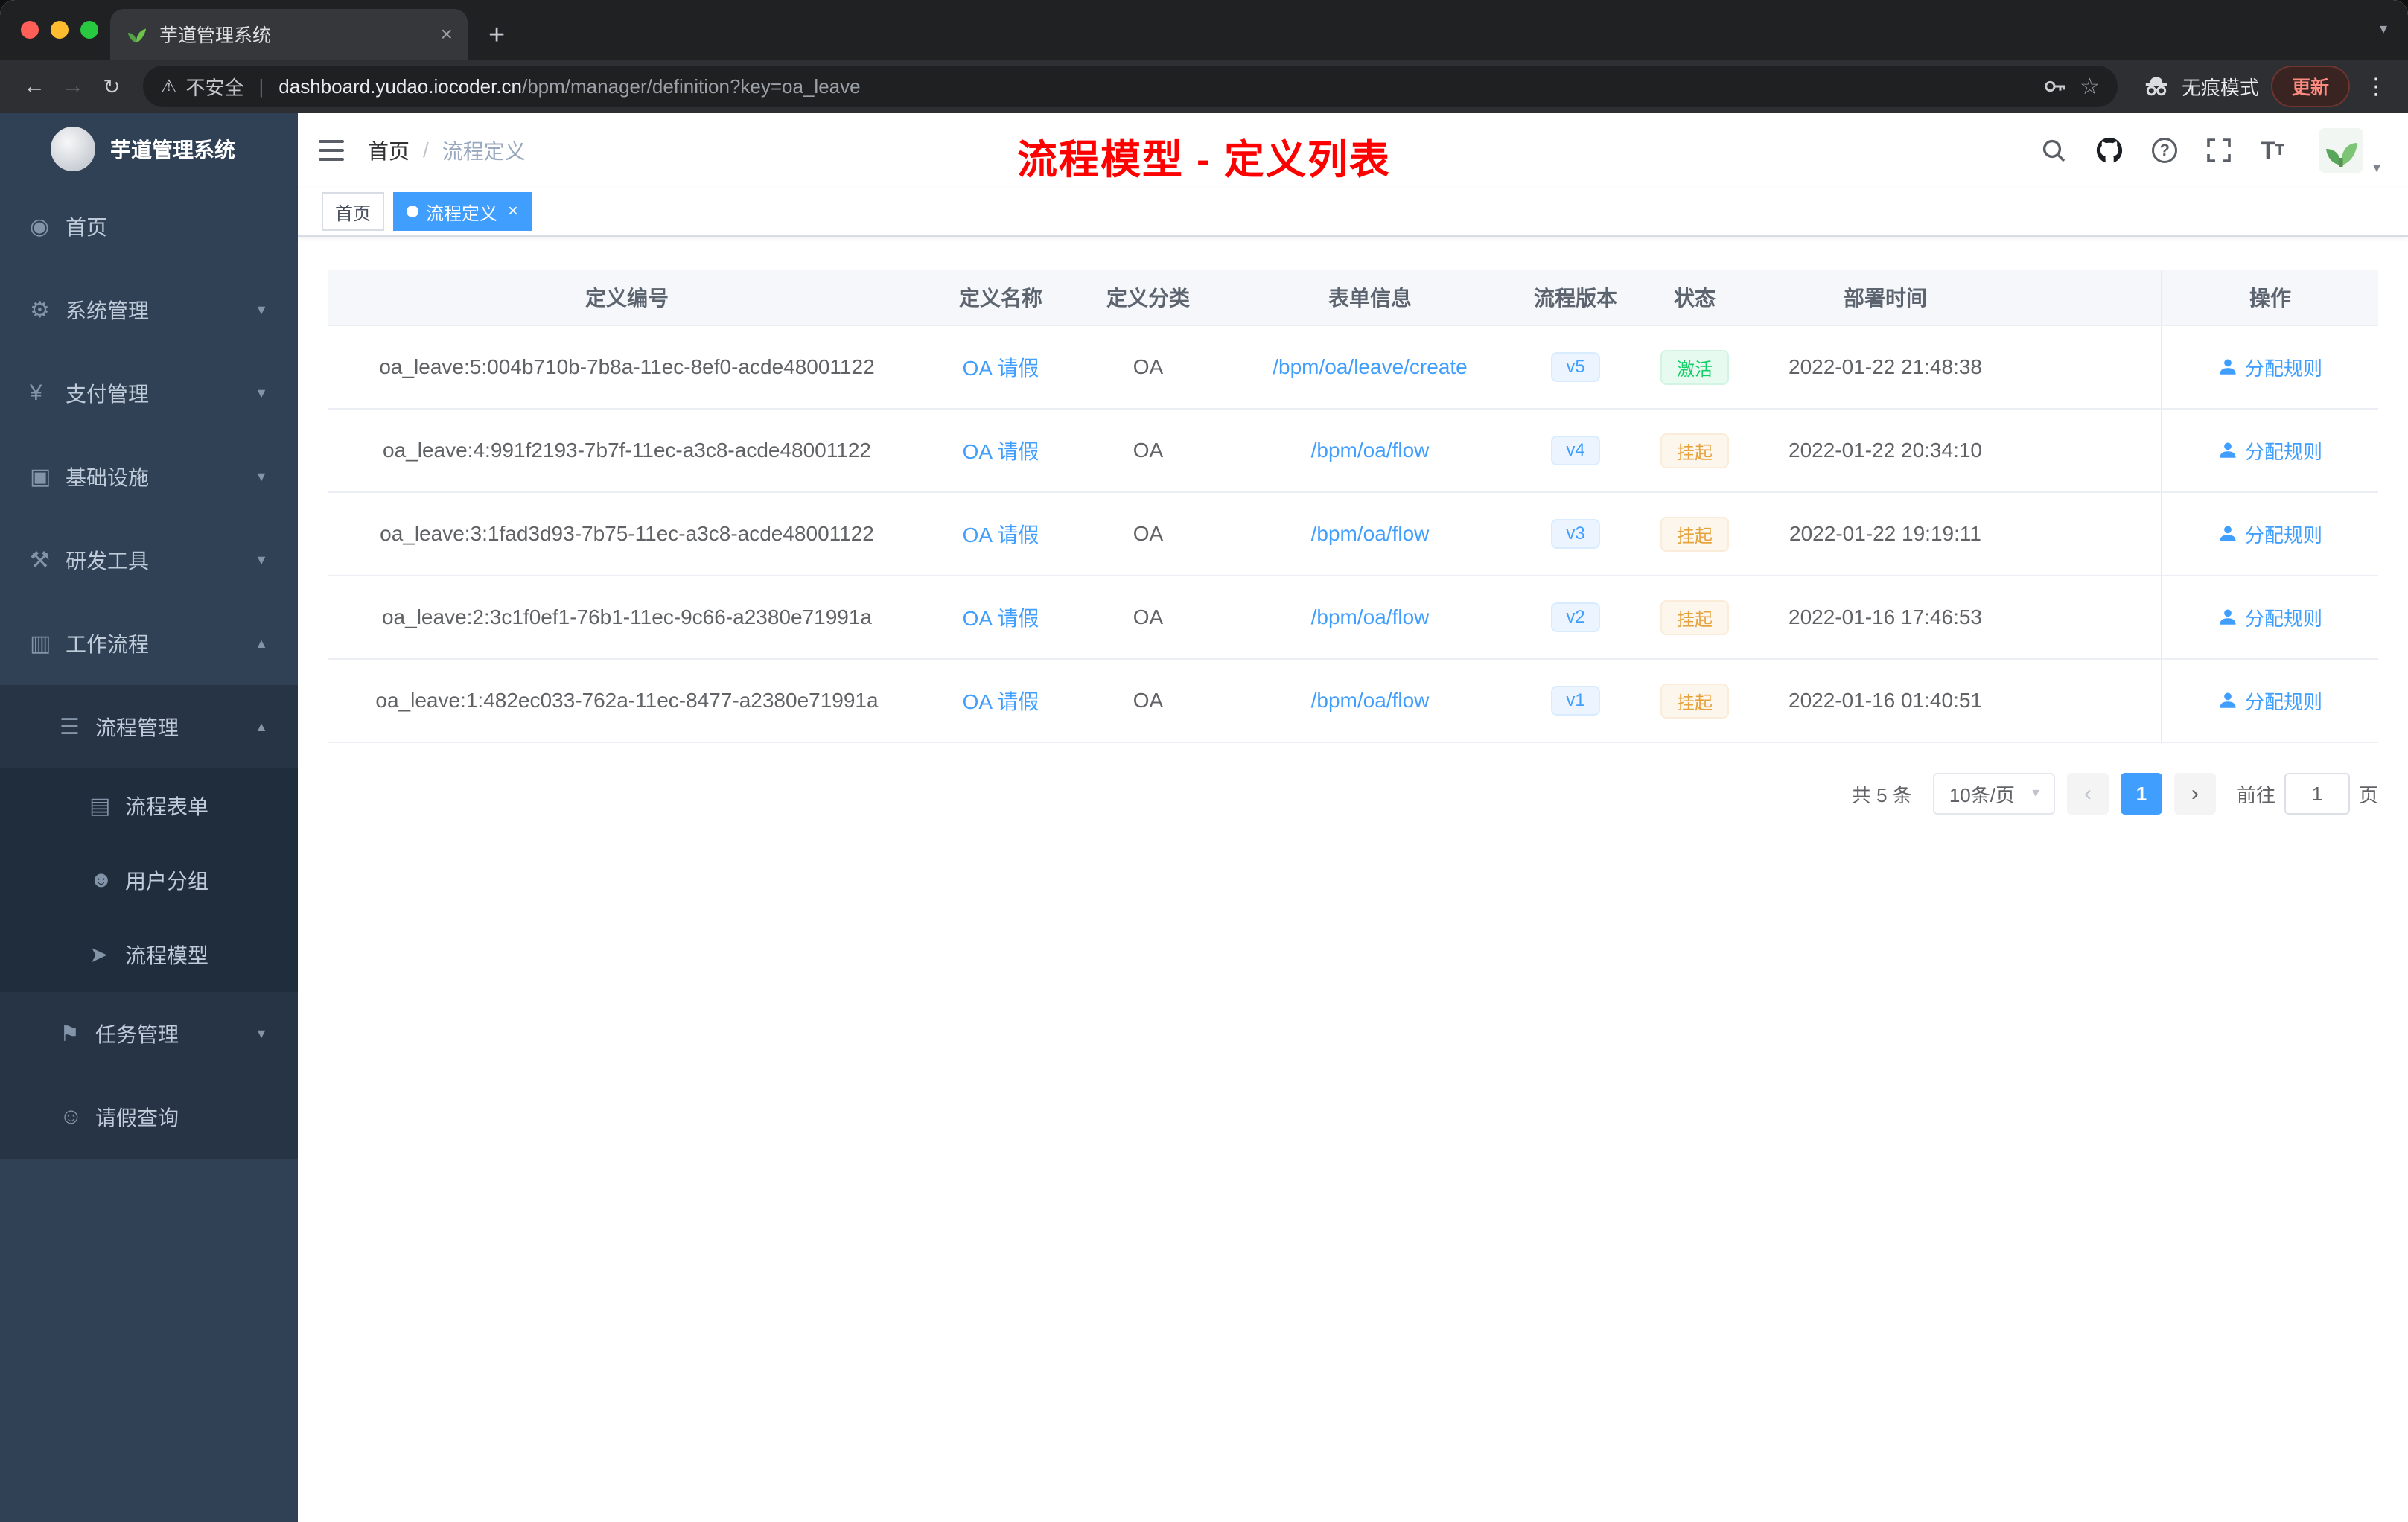 The height and width of the screenshot is (1522, 2408). I want to click on cell-deploy-time: 2022-01-22 21:48:38, so click(1885, 366).